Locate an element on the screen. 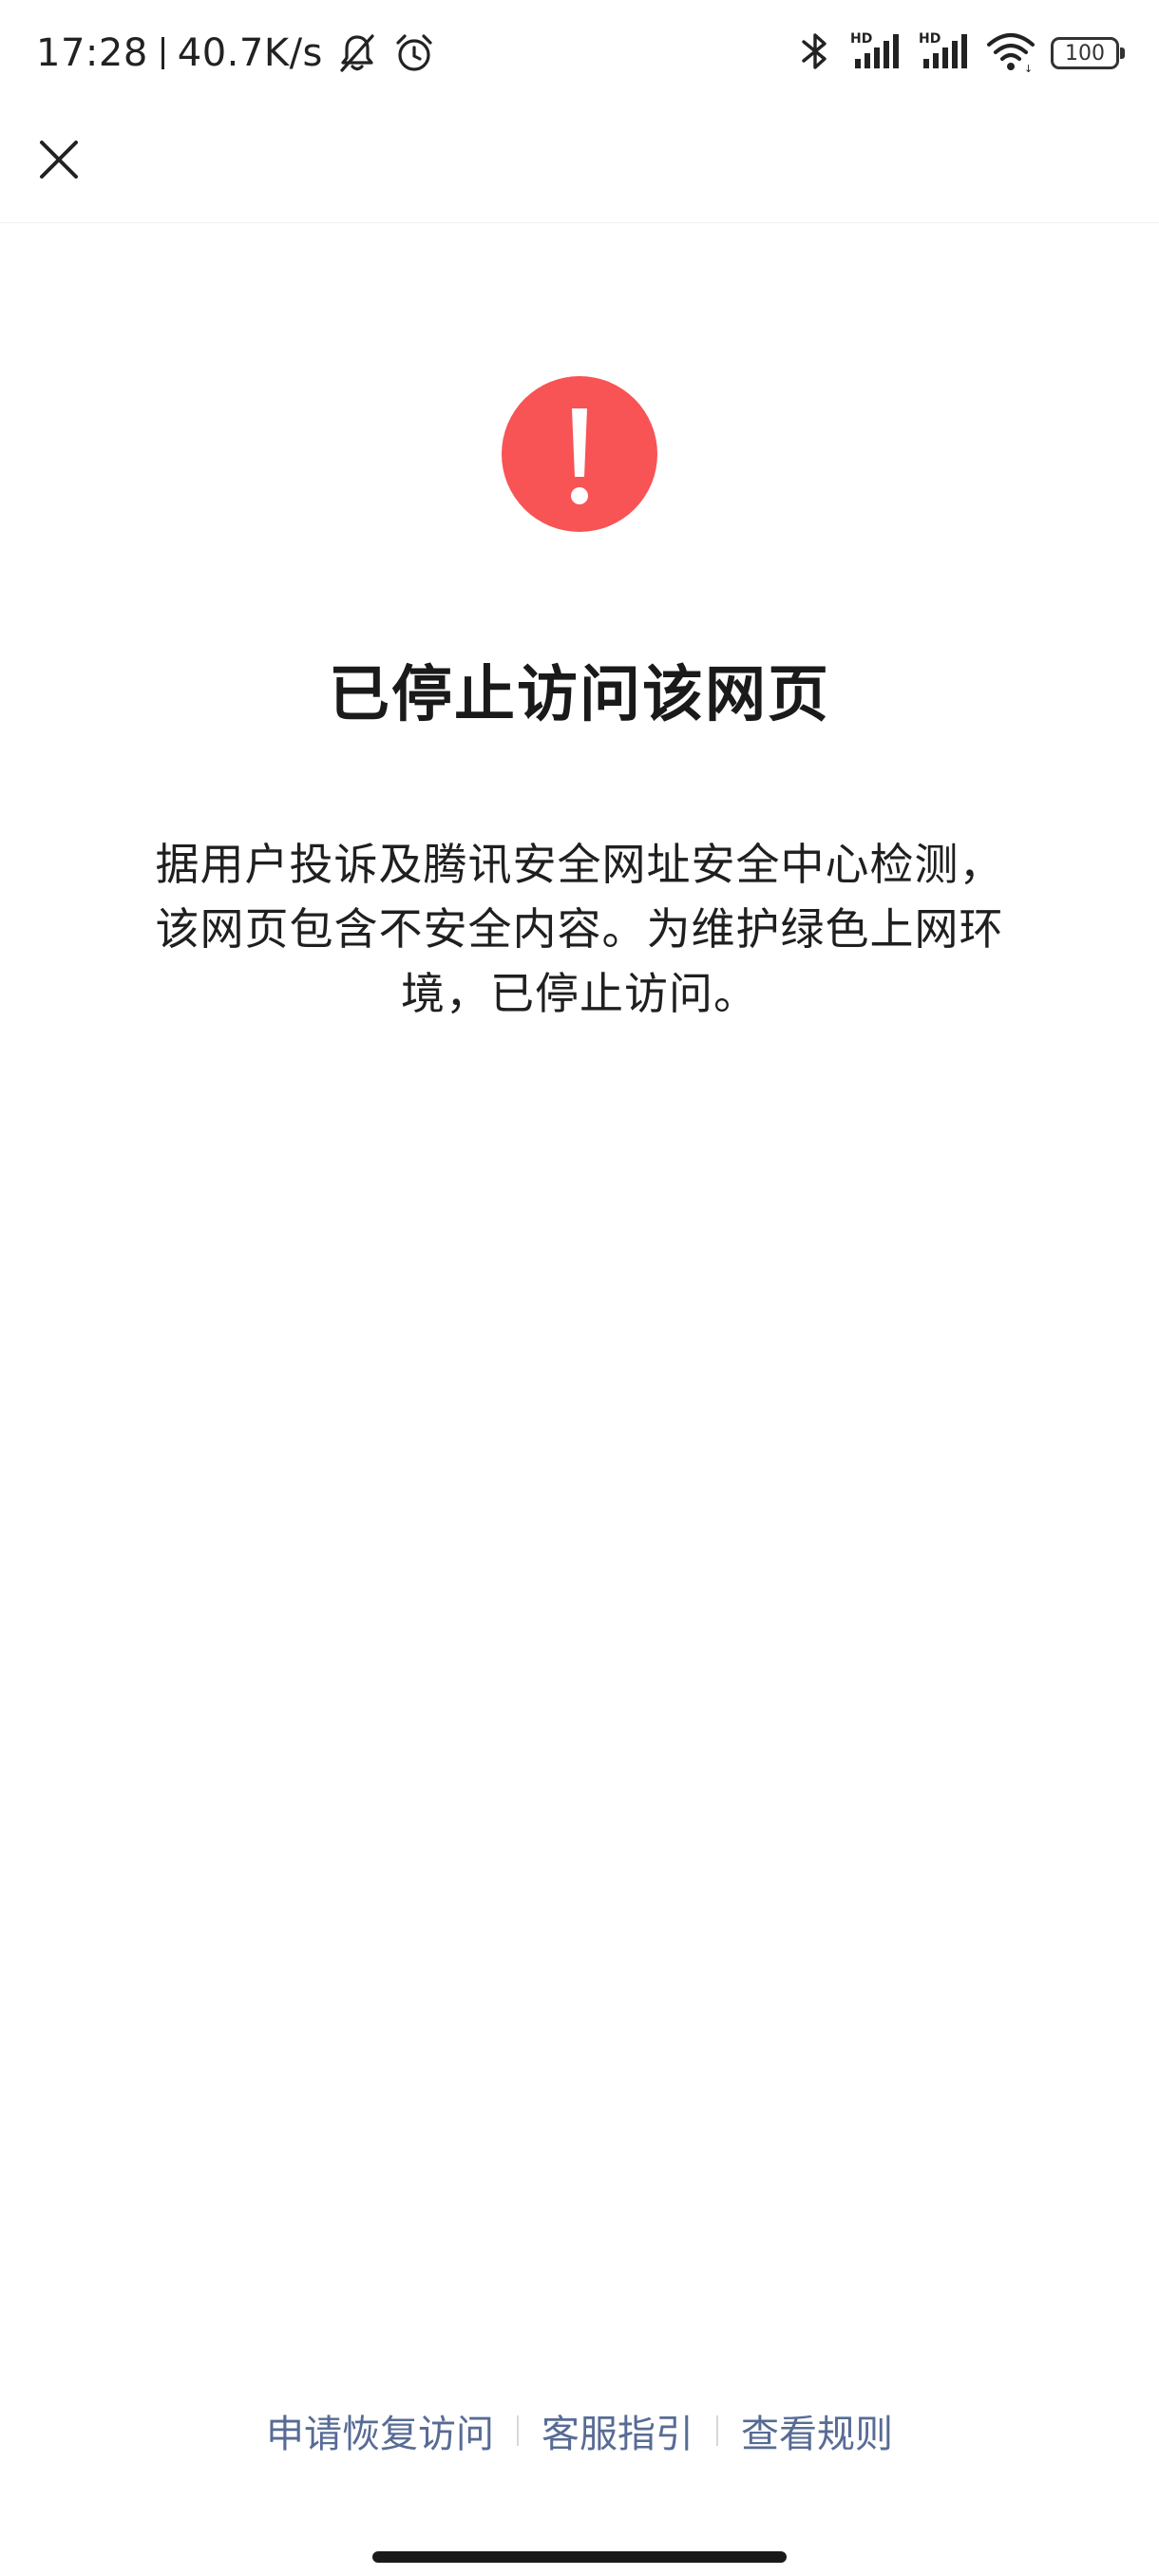 The width and height of the screenshot is (1159, 2576). footer-links: 申请恢复访问 客服指引 查看规则 is located at coordinates (579, 2430).